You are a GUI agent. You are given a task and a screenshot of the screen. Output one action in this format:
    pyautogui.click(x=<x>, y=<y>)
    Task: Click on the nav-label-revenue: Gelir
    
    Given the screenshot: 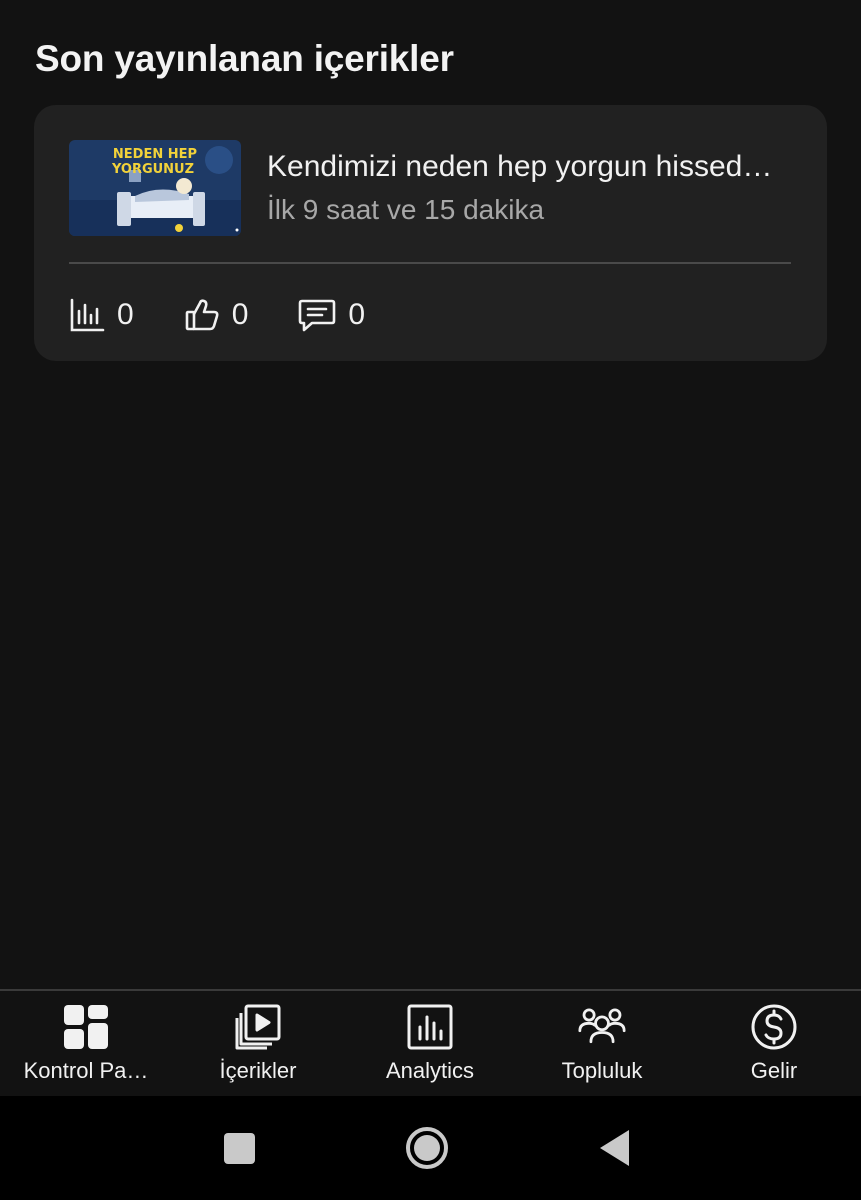 What is the action you would take?
    pyautogui.click(x=774, y=1070)
    